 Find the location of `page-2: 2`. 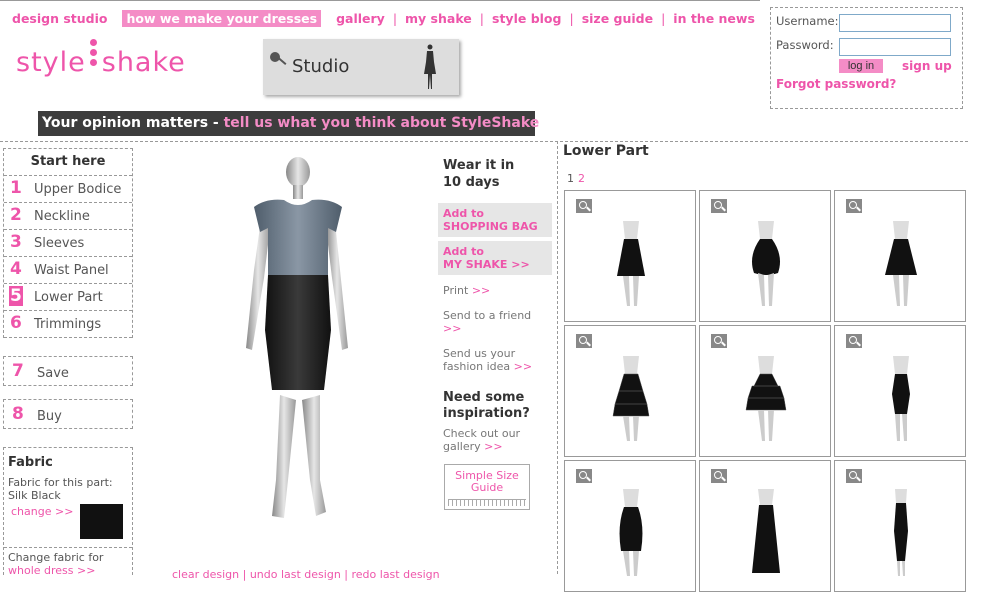

page-2: 2 is located at coordinates (581, 178).